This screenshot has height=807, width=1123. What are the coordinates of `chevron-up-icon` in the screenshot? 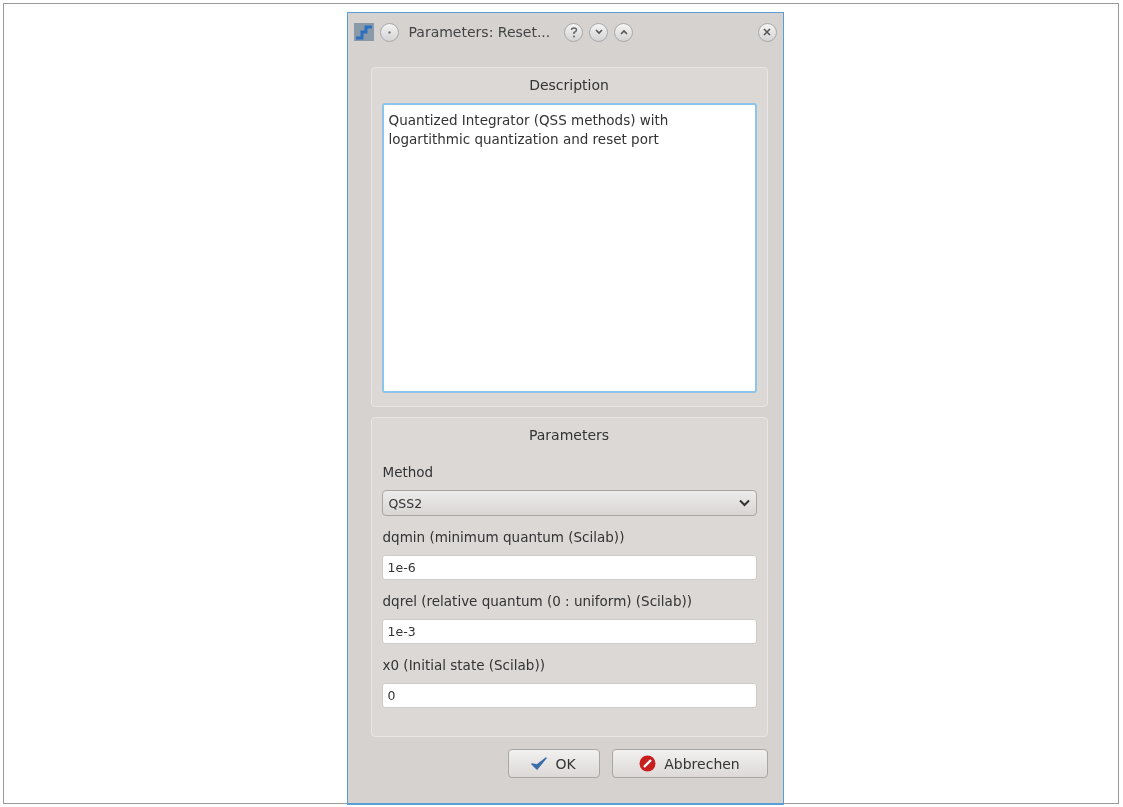 It's located at (623, 32).